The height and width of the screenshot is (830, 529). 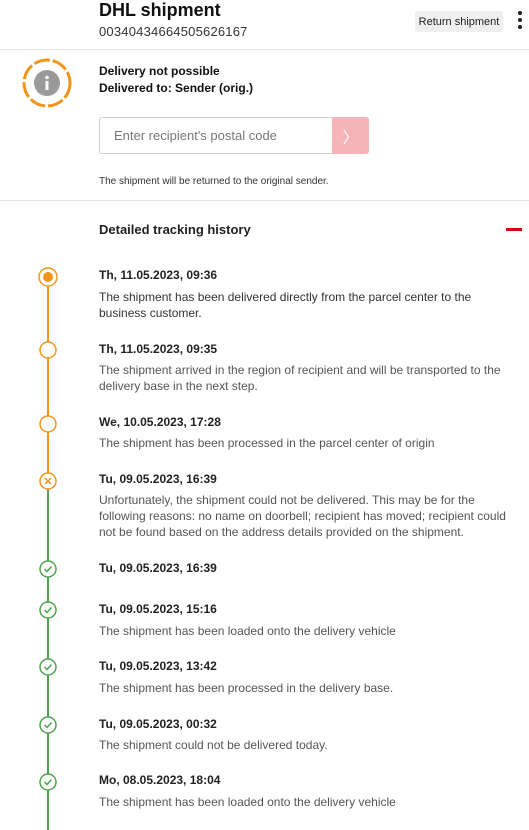 I want to click on event-date: We, 10.05.2023, 17:28, so click(x=160, y=422).